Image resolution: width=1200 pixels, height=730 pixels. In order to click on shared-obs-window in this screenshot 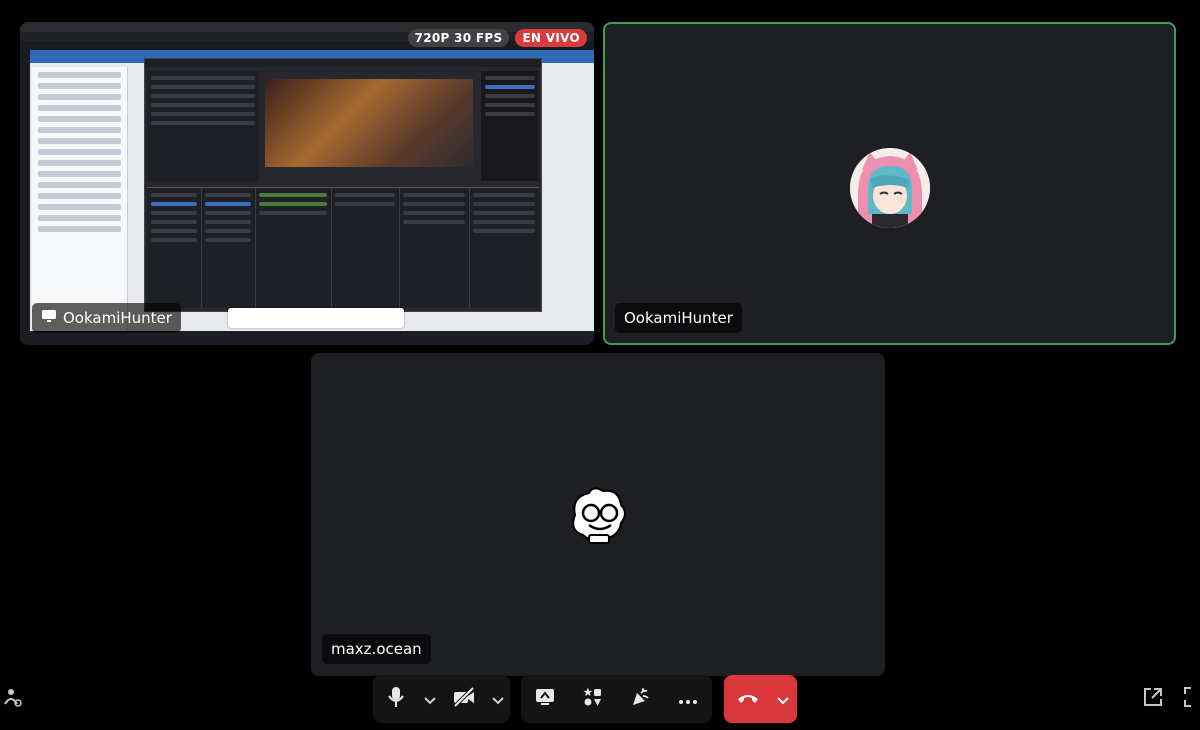, I will do `click(343, 185)`.